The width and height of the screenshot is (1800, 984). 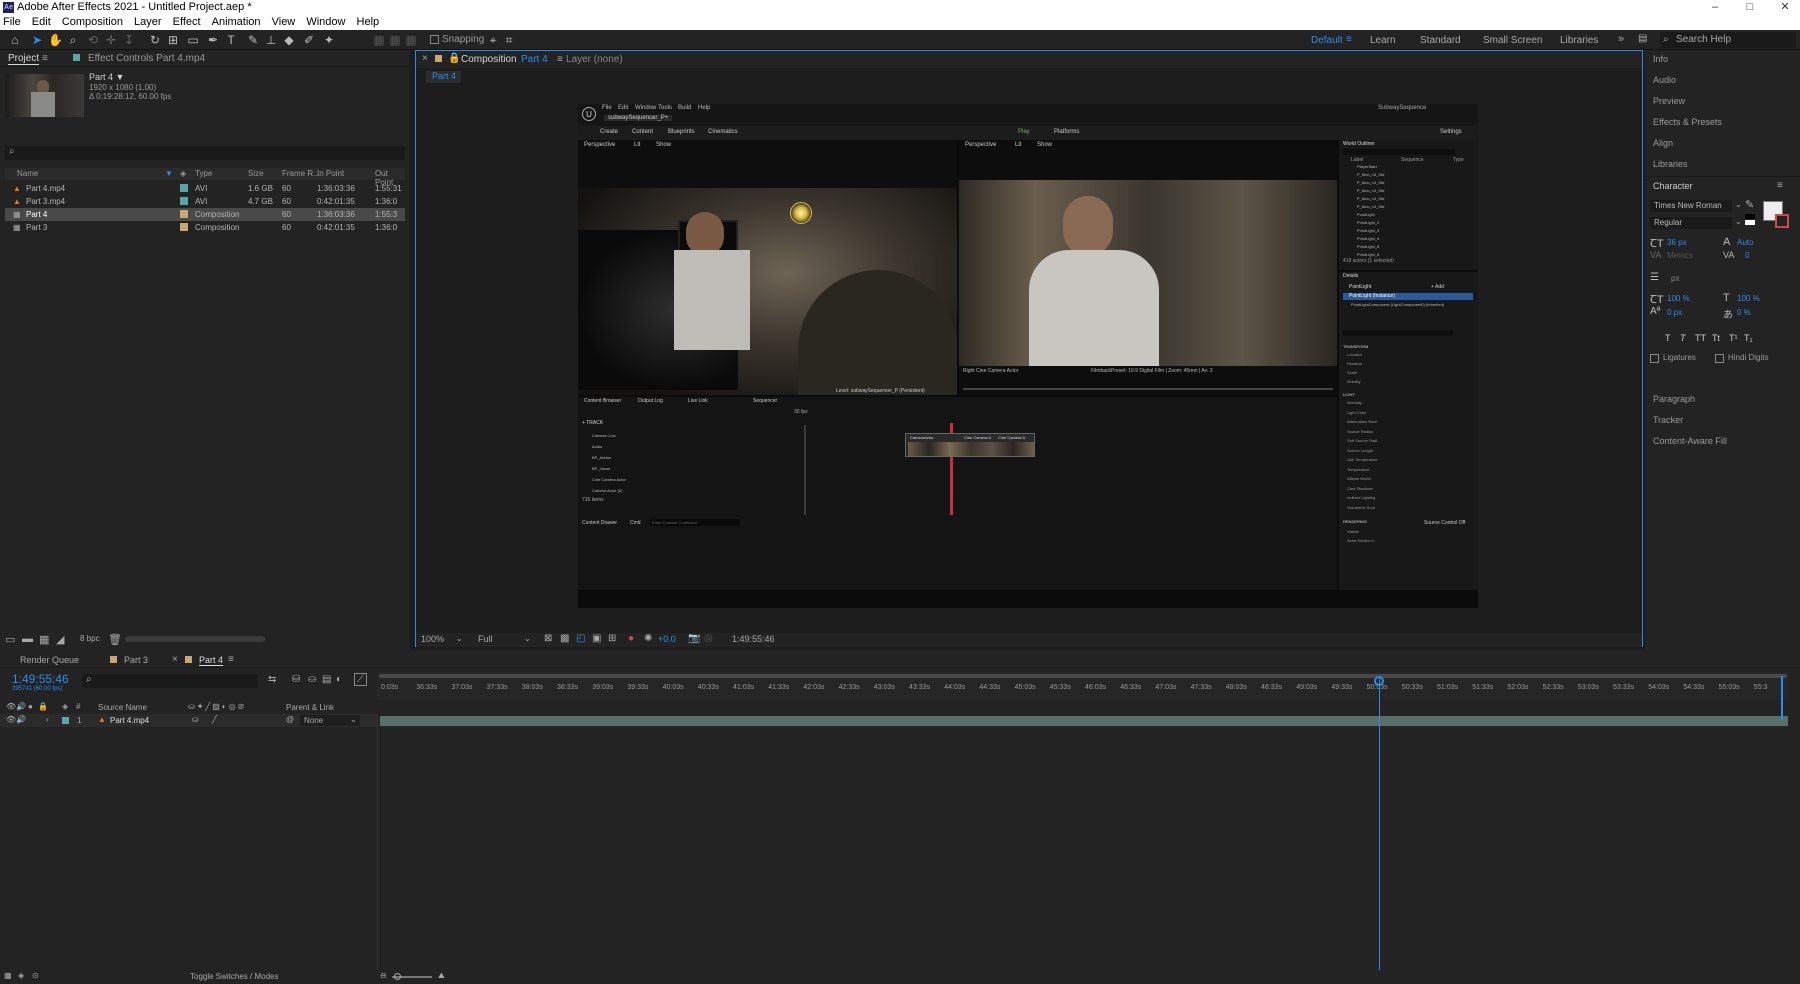 What do you see at coordinates (217, 706) in the screenshot?
I see `layer-switches-icons: ⛀✦╱▨◐◎⊘` at bounding box center [217, 706].